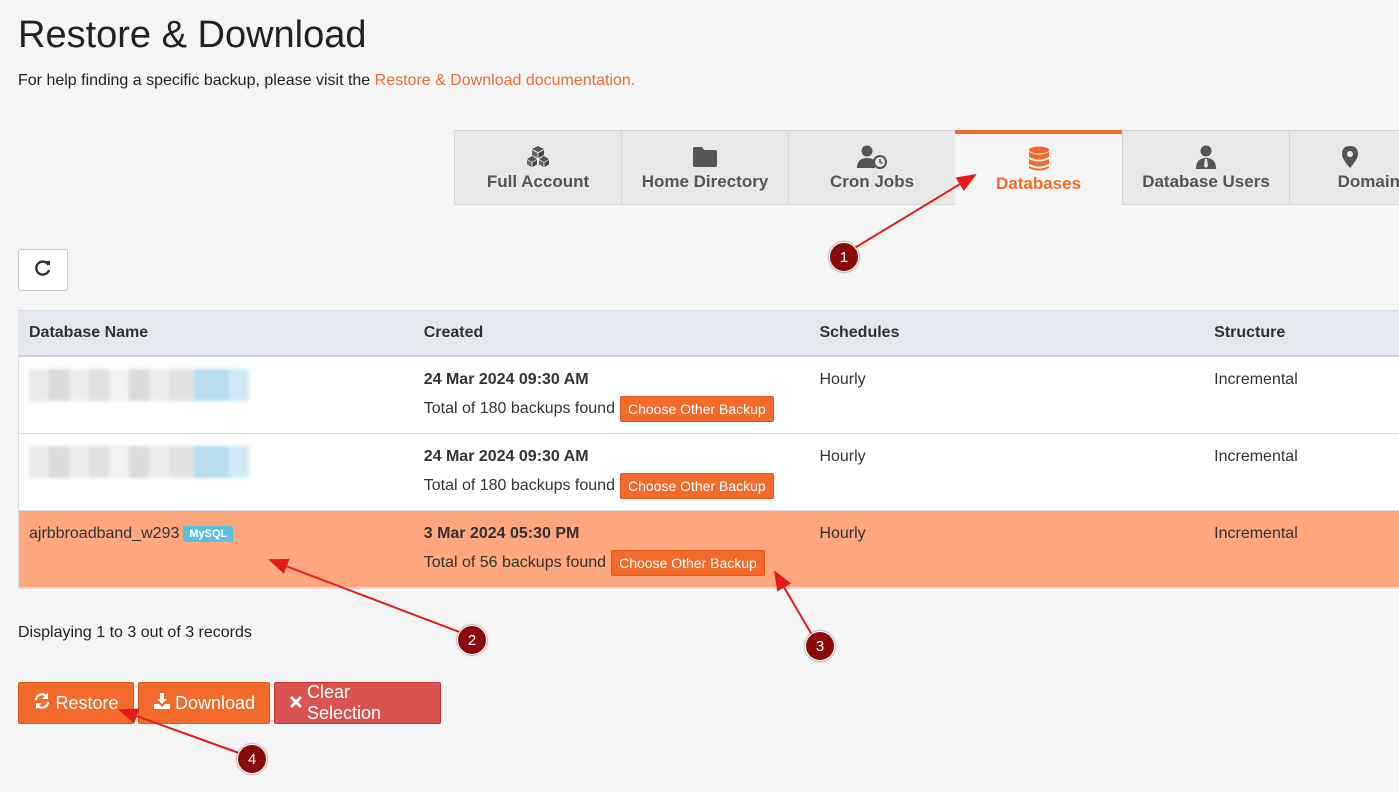  Describe the element at coordinates (705, 181) in the screenshot. I see `tab-label: Home Directory` at that location.